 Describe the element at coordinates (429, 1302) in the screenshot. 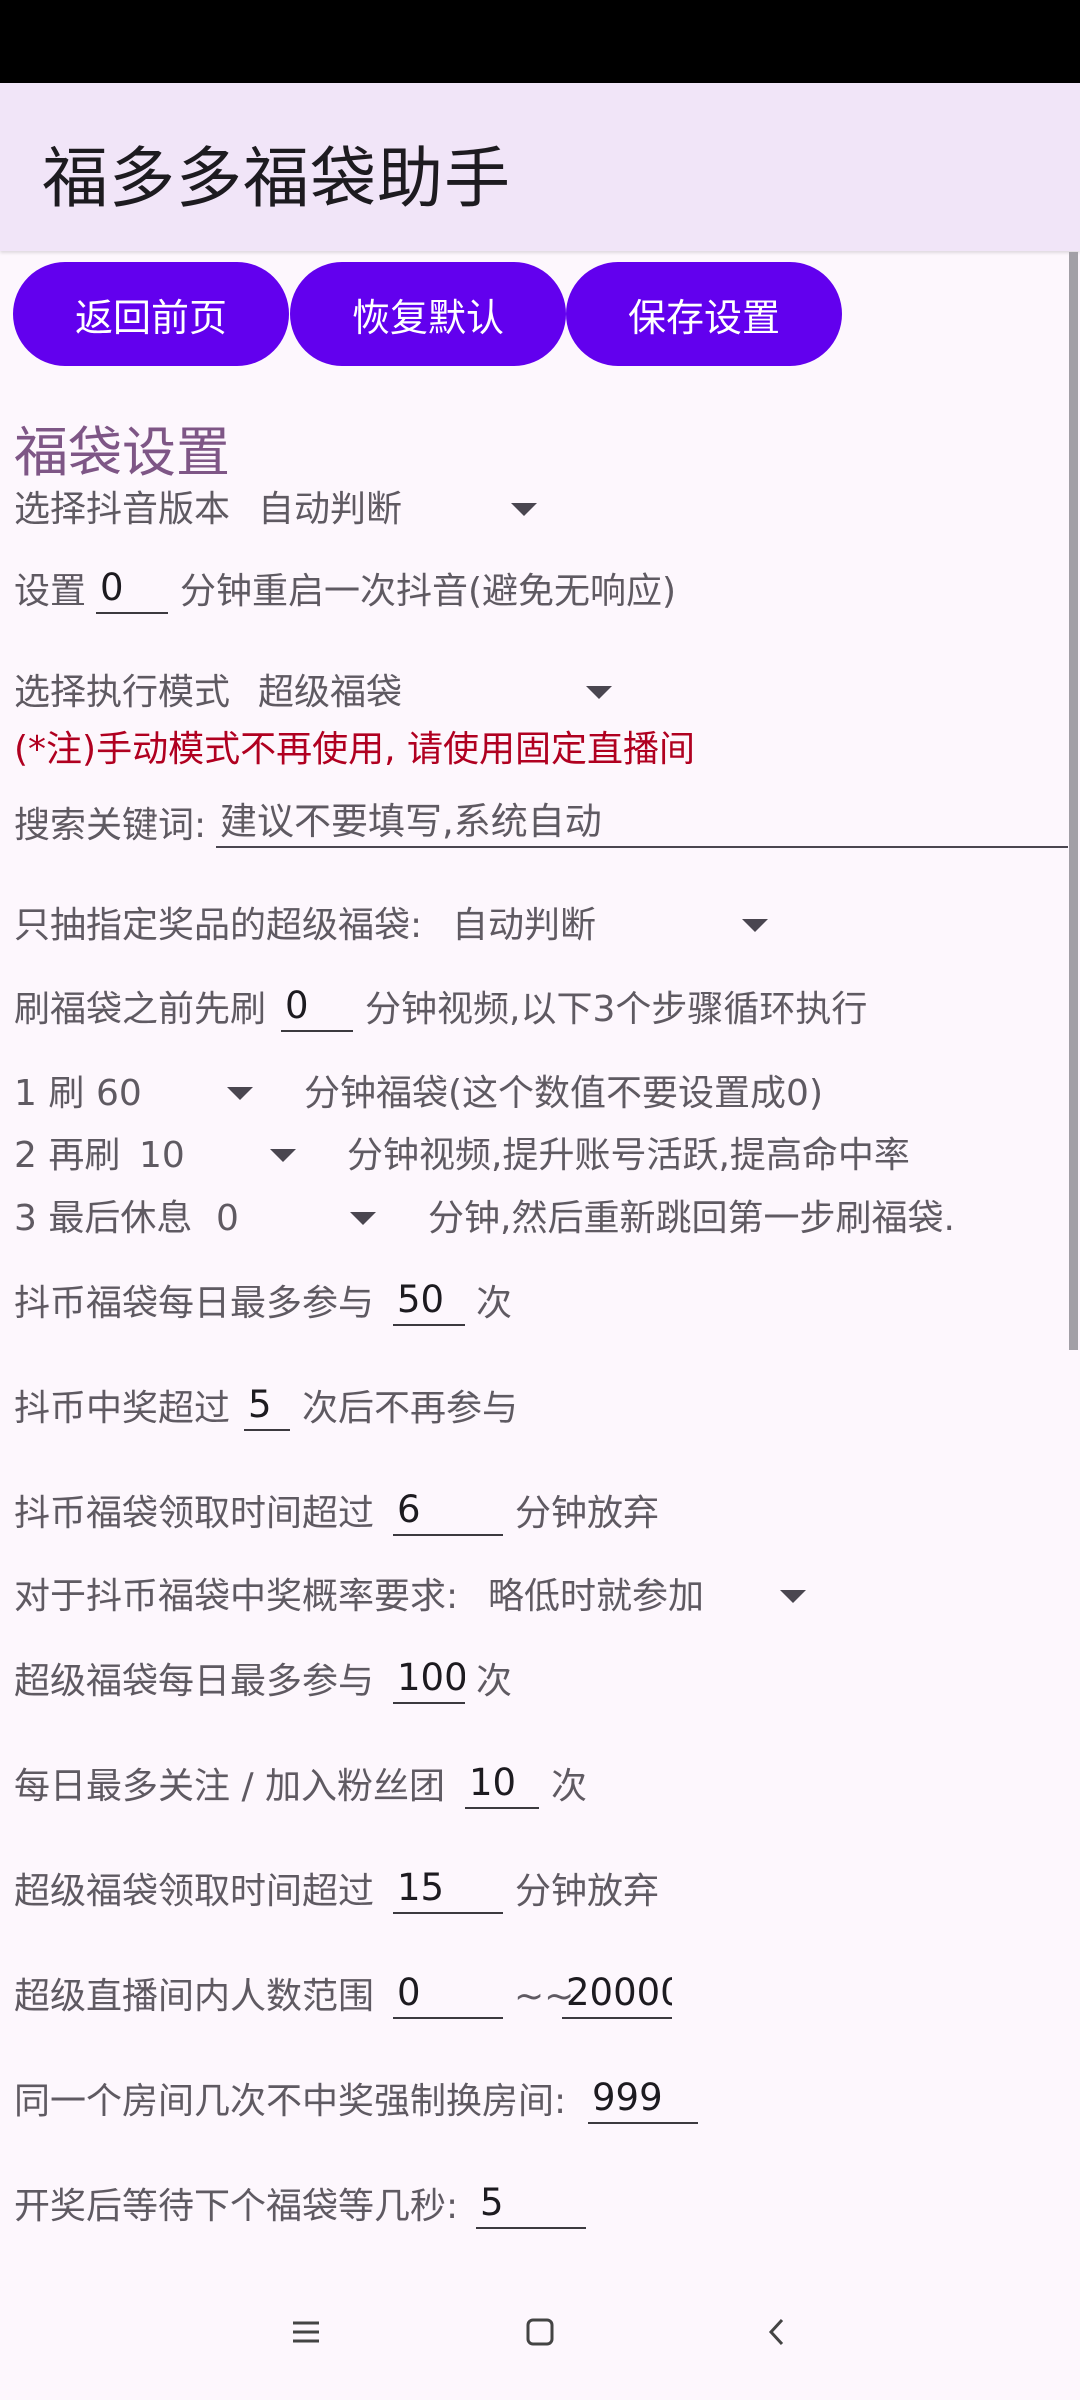

I see `coin-daily-input: 50` at that location.